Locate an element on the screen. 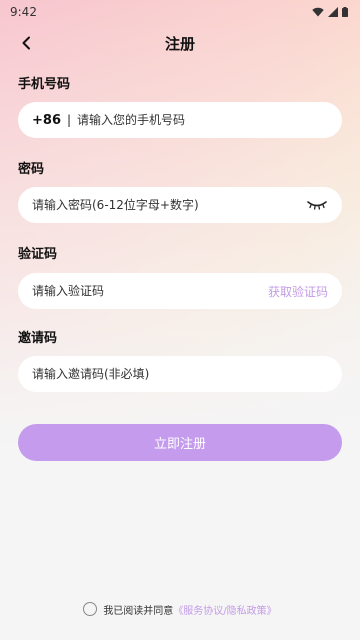 The height and width of the screenshot is (640, 360). code-field: 获取验证码 is located at coordinates (180, 291).